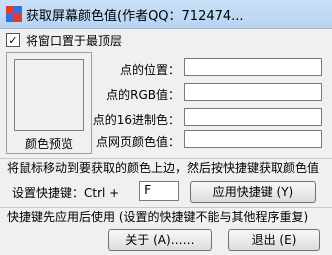 This screenshot has width=332, height=255. What do you see at coordinates (149, 70) in the screenshot?
I see `position-label: 点的位置：` at bounding box center [149, 70].